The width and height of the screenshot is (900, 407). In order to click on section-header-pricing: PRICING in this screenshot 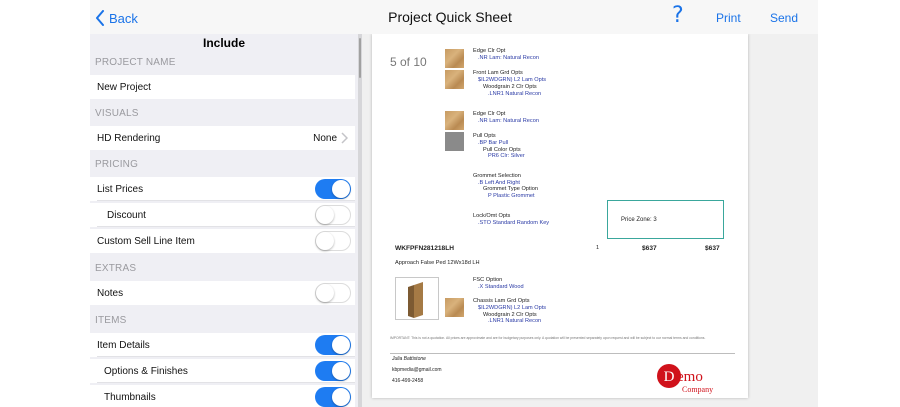, I will do `click(117, 164)`.